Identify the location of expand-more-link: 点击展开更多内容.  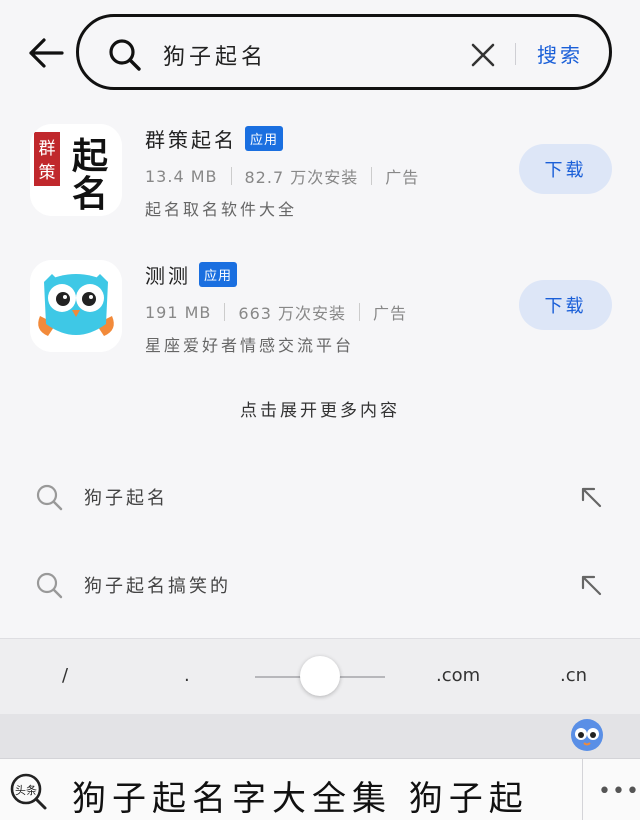
(320, 408).